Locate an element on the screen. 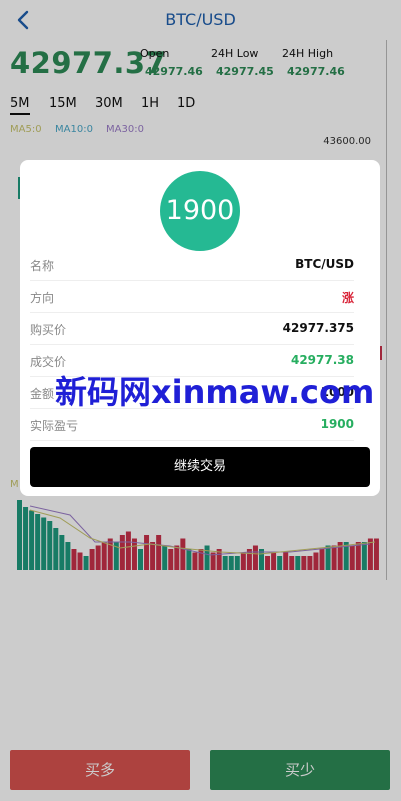 The image size is (401, 801). detail-key: 名称 is located at coordinates (42, 266).